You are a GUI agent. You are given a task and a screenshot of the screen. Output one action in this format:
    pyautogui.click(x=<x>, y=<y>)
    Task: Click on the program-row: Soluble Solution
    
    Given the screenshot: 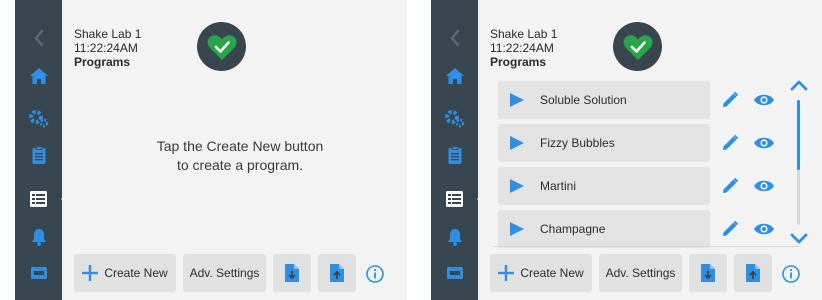 What is the action you would take?
    pyautogui.click(x=648, y=100)
    